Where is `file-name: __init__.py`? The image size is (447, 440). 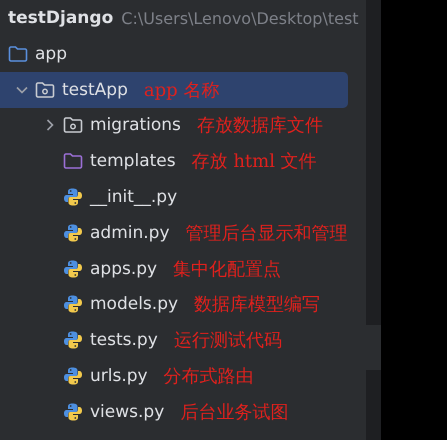
file-name: __init__.py is located at coordinates (134, 197).